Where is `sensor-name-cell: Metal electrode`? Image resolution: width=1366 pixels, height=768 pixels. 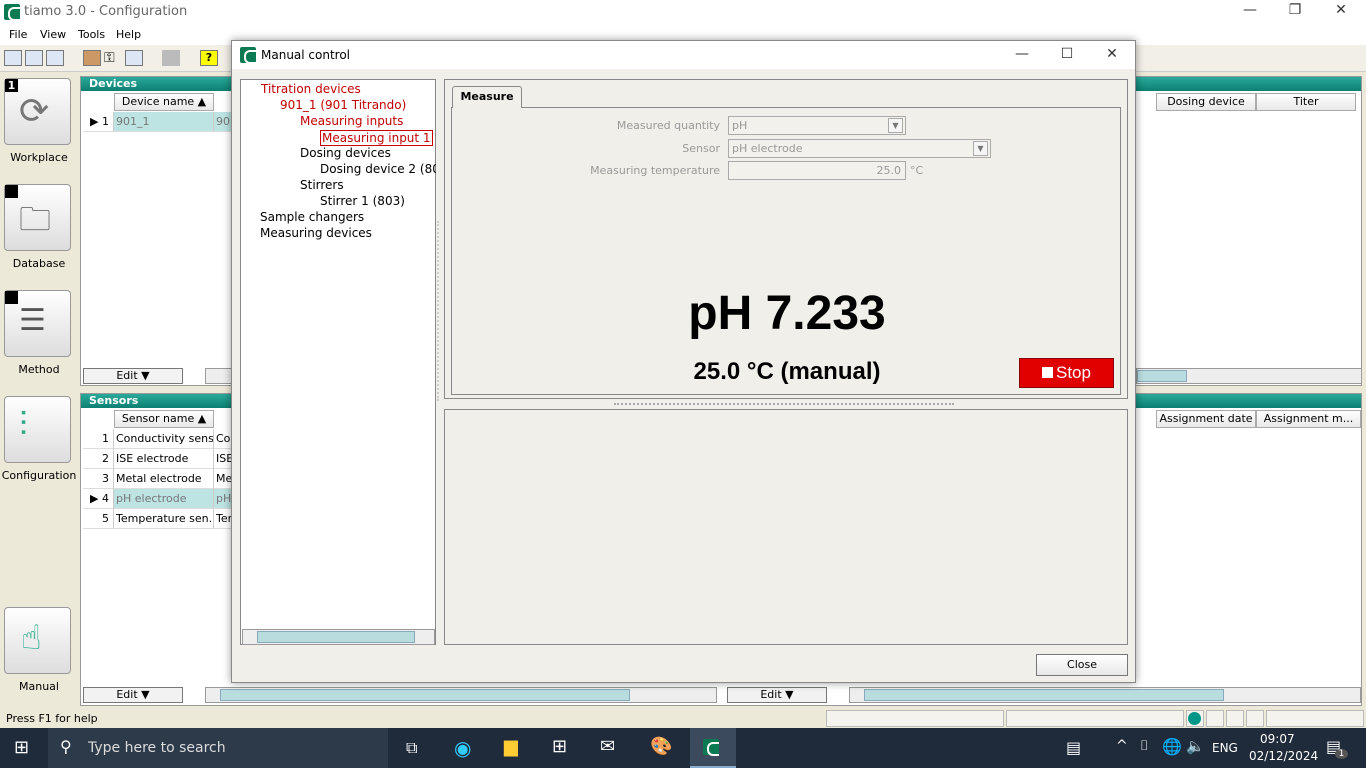 sensor-name-cell: Metal electrode is located at coordinates (164, 479).